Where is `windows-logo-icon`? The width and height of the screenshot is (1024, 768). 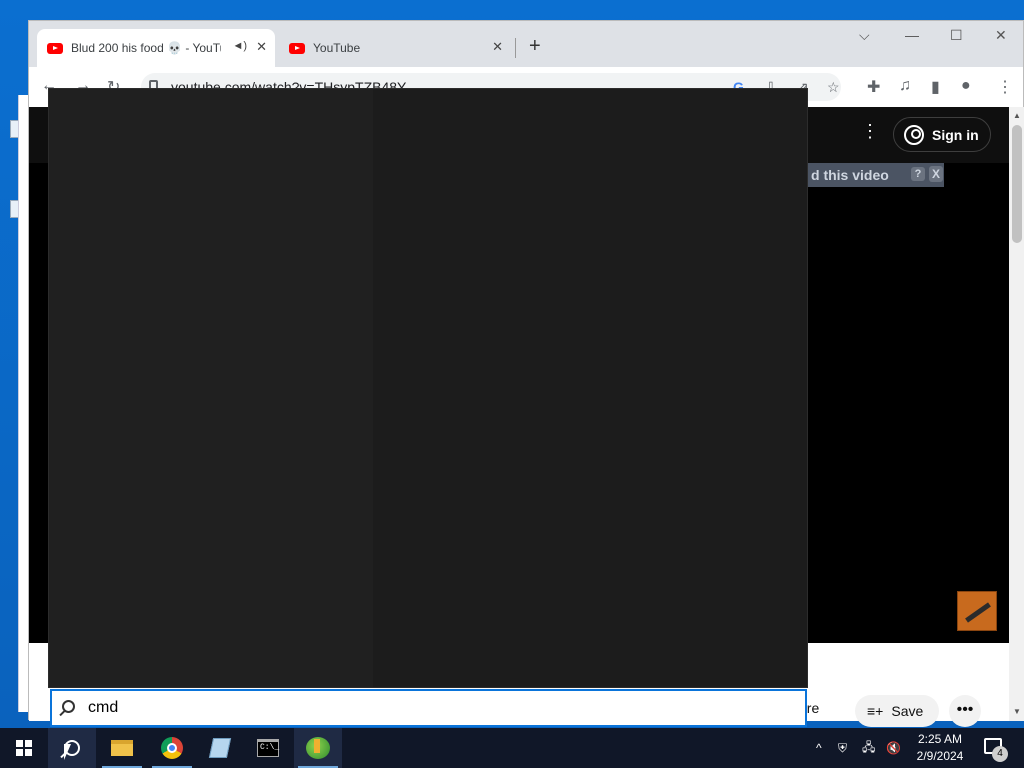
windows-logo-icon is located at coordinates (24, 748).